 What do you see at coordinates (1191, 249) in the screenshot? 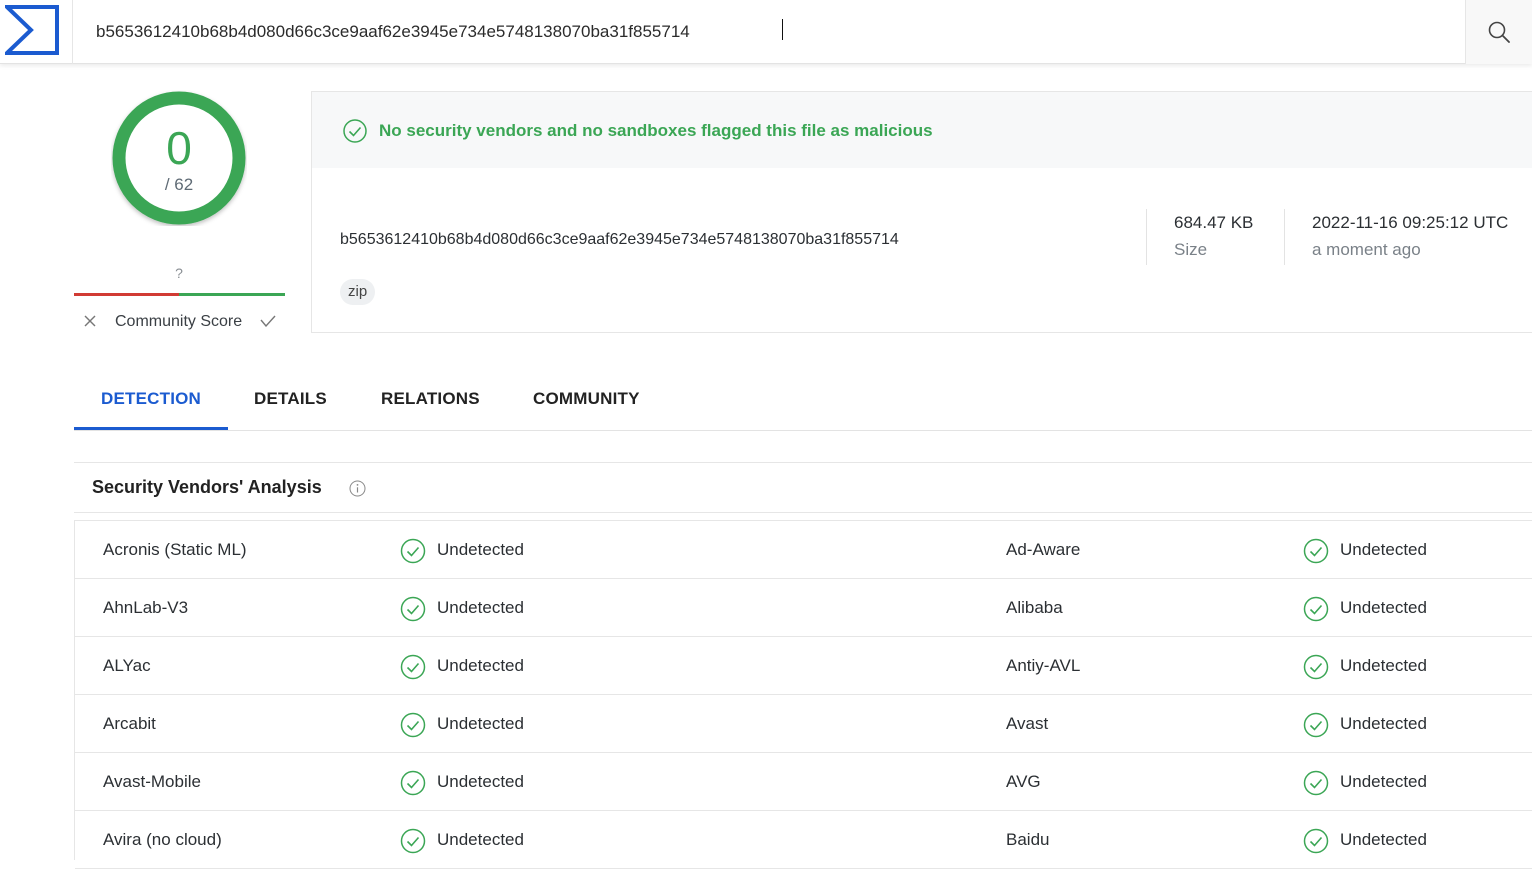
I see `file-size-label: Size` at bounding box center [1191, 249].